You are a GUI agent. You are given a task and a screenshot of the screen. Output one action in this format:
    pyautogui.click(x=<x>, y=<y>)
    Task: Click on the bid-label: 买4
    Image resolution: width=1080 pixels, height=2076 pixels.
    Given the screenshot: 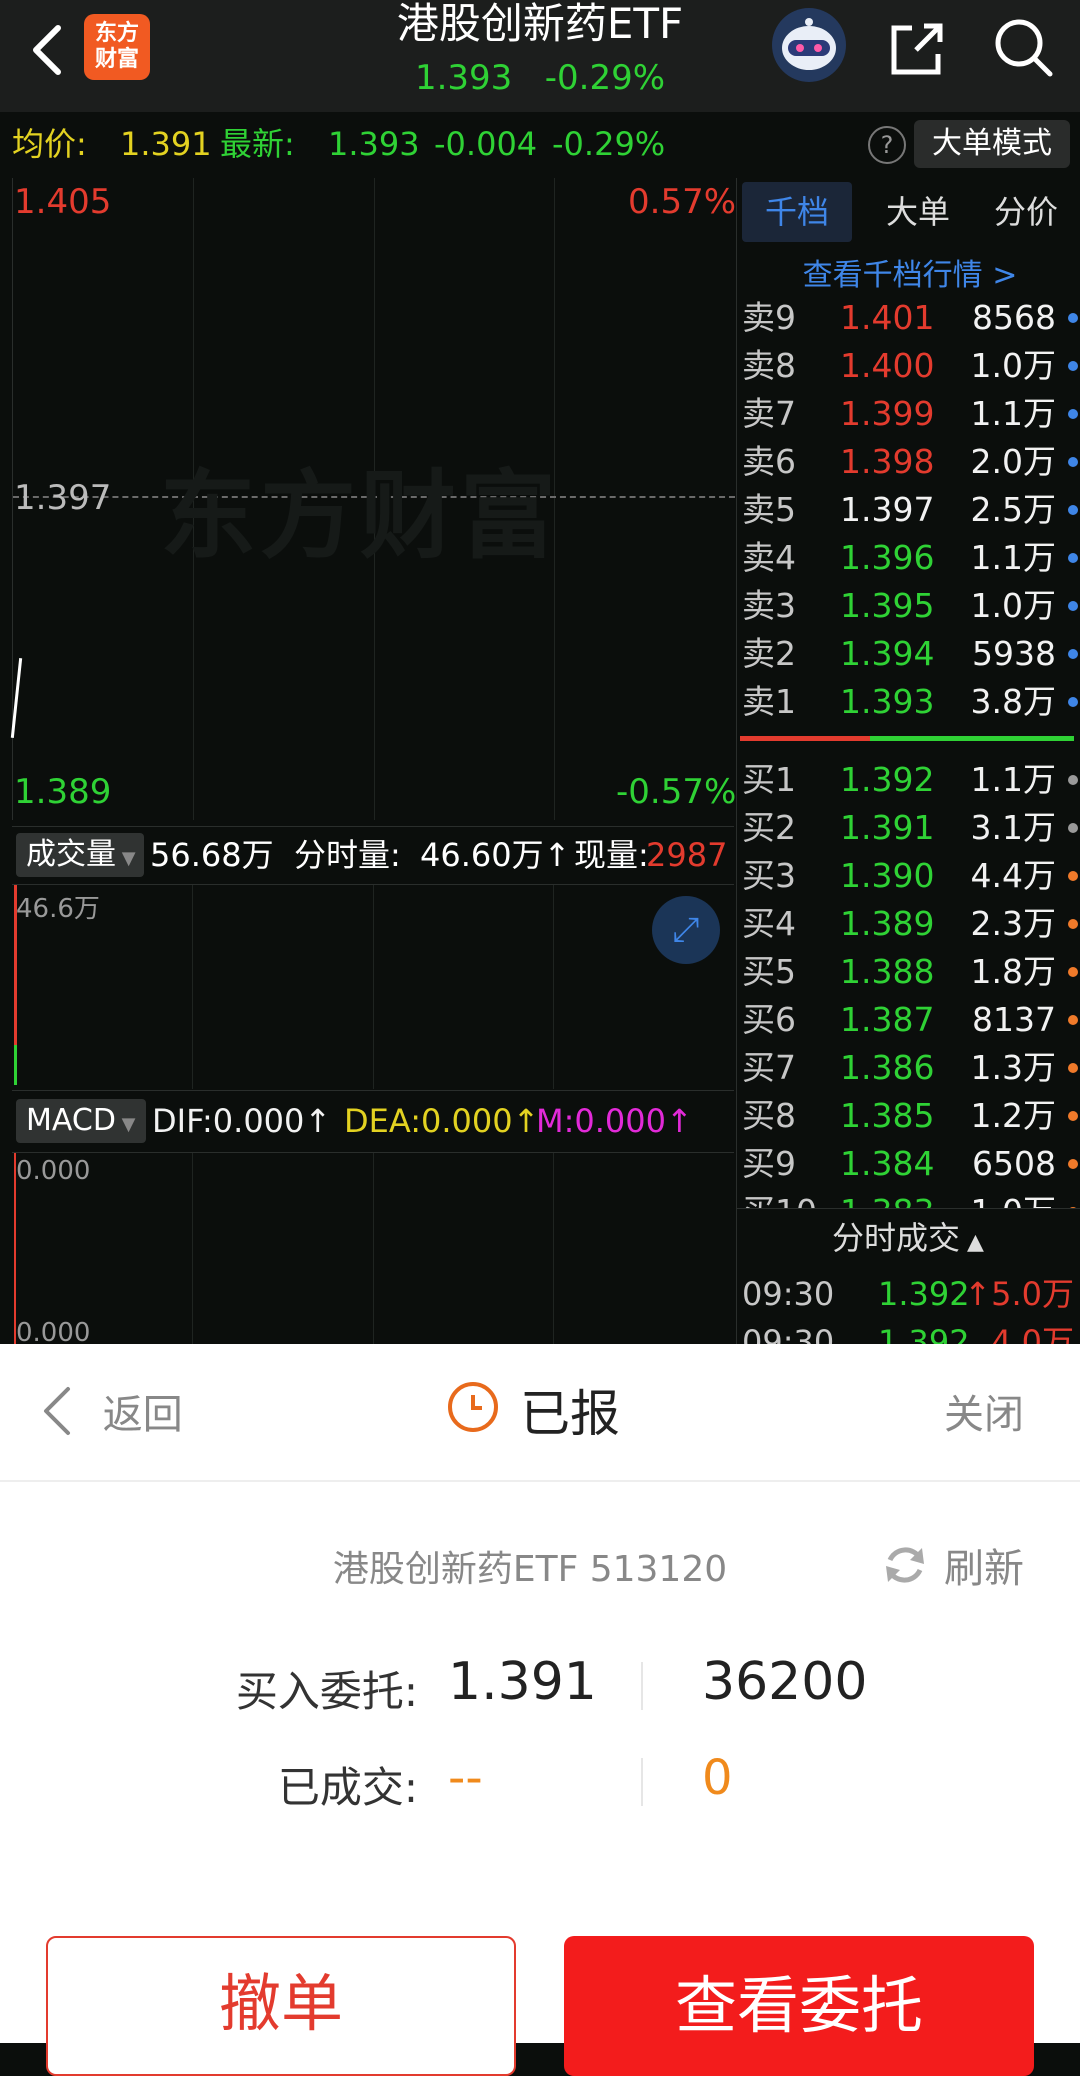 What is the action you would take?
    pyautogui.click(x=769, y=923)
    